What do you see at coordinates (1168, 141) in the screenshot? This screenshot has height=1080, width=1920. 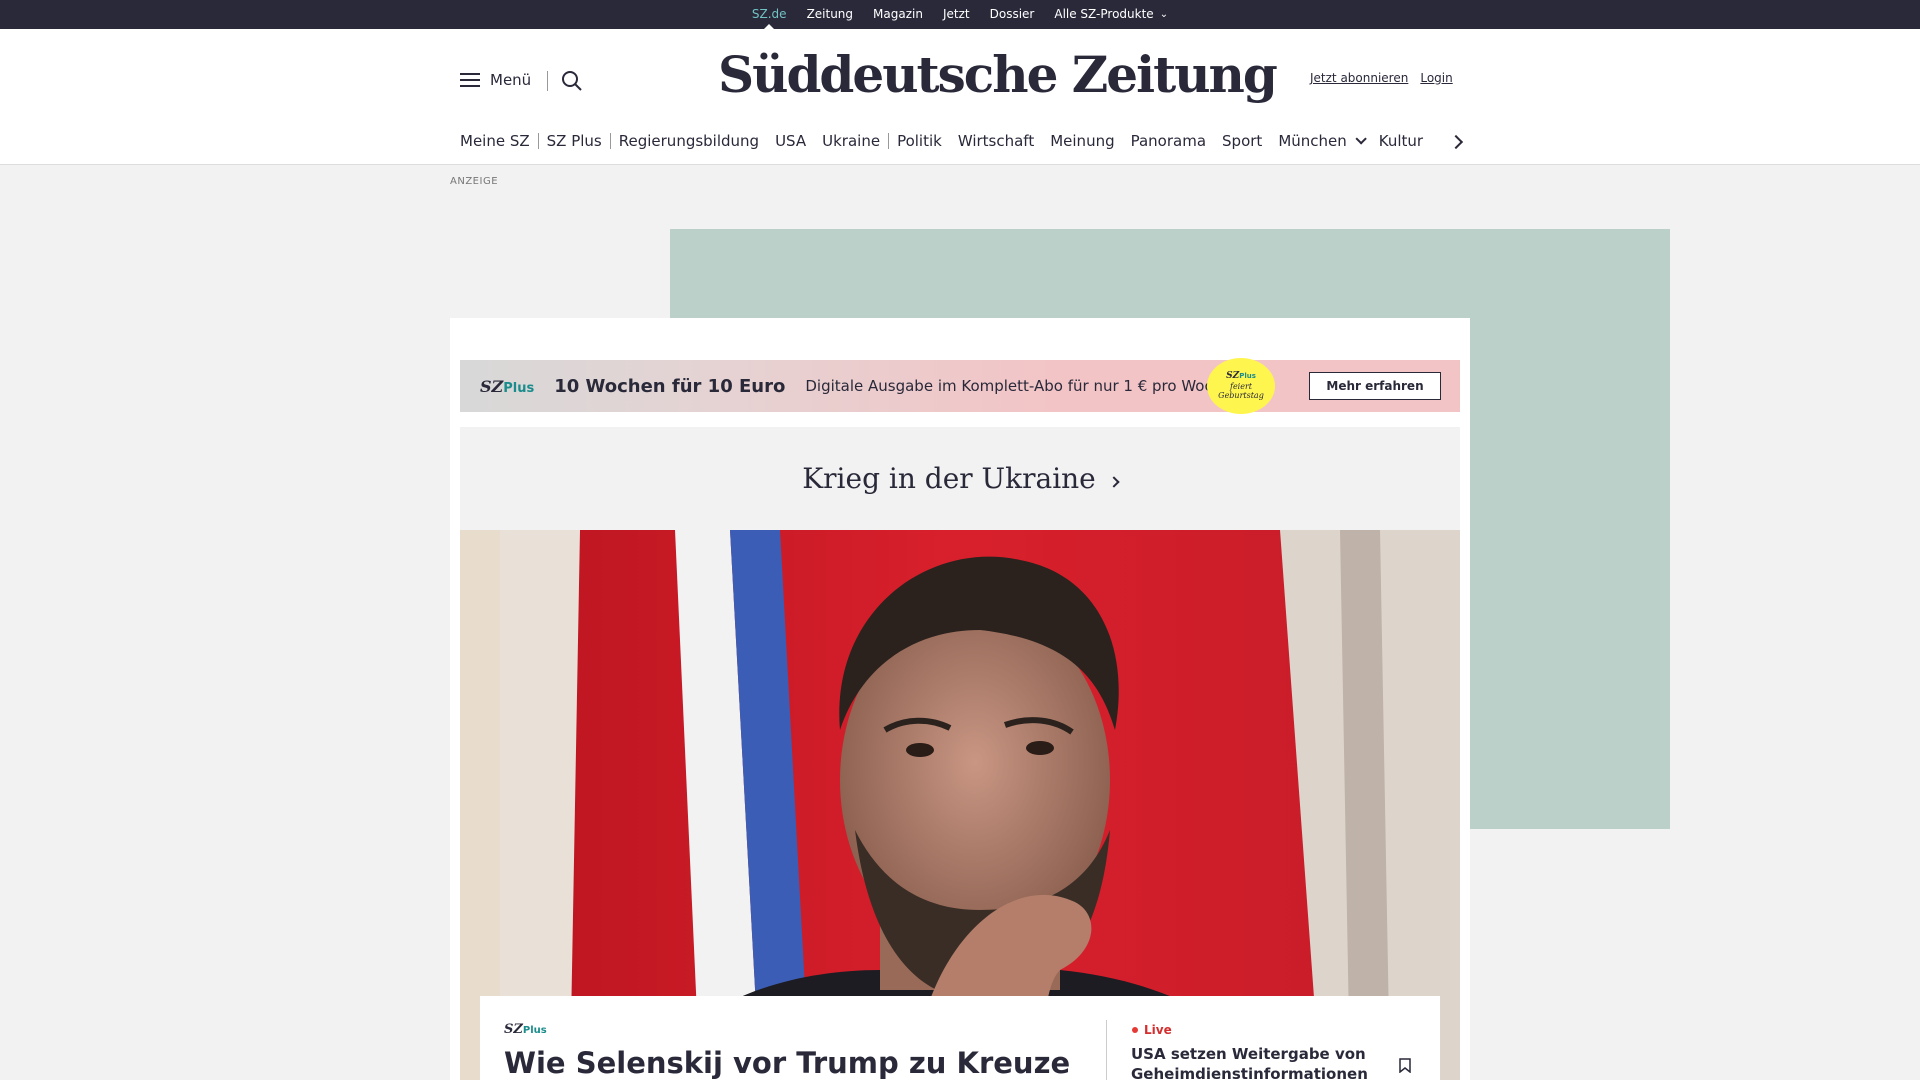 I see `nav-panorama: Panorama` at bounding box center [1168, 141].